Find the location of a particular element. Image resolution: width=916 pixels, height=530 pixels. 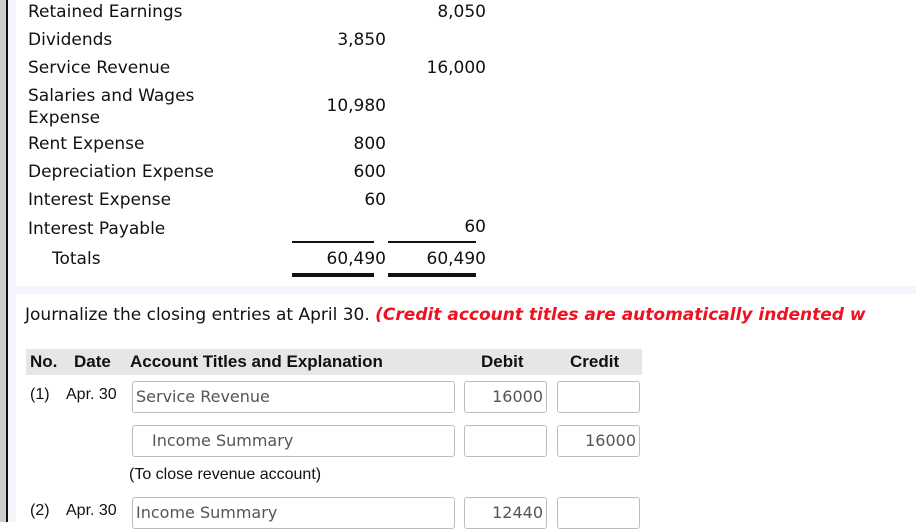

tb-debit: 10,980 is located at coordinates (356, 106).